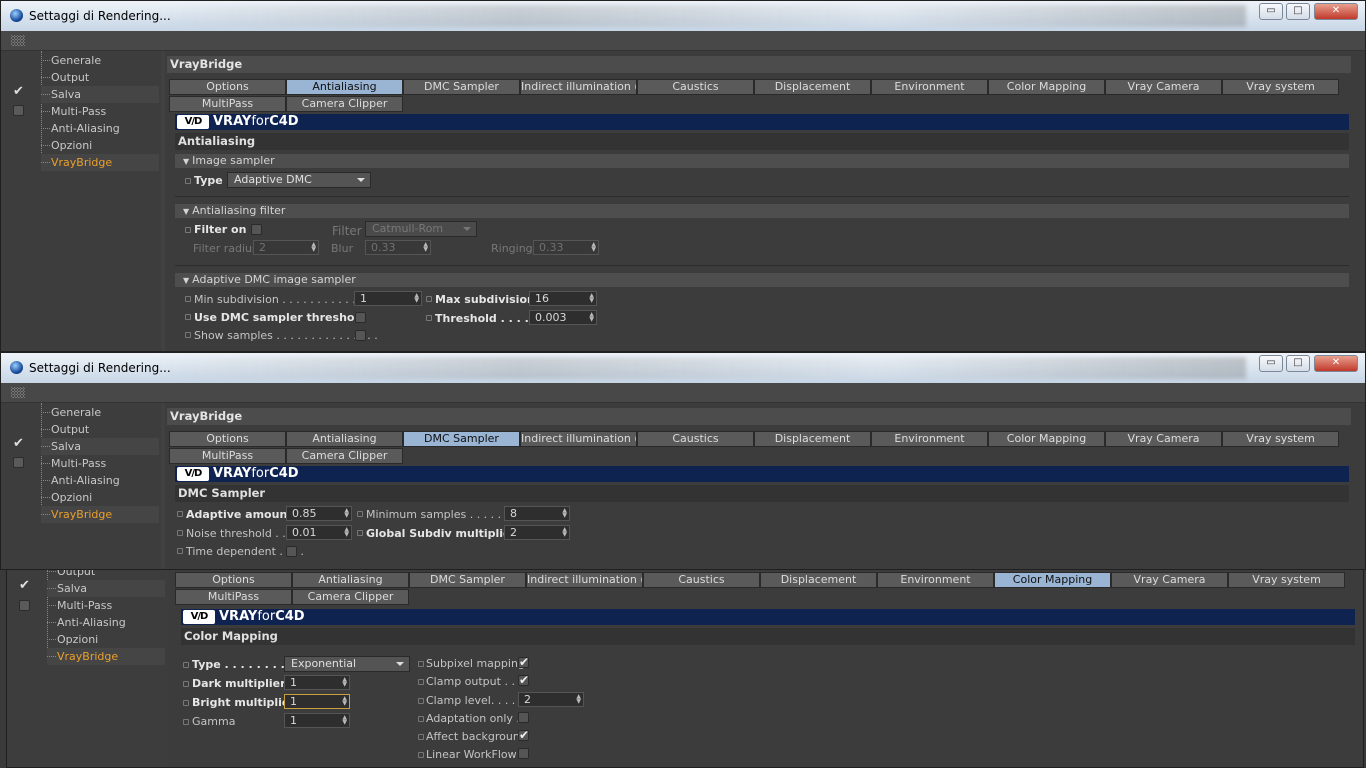  I want to click on sampler-type-dropdown: Adaptive DMC, so click(299, 180).